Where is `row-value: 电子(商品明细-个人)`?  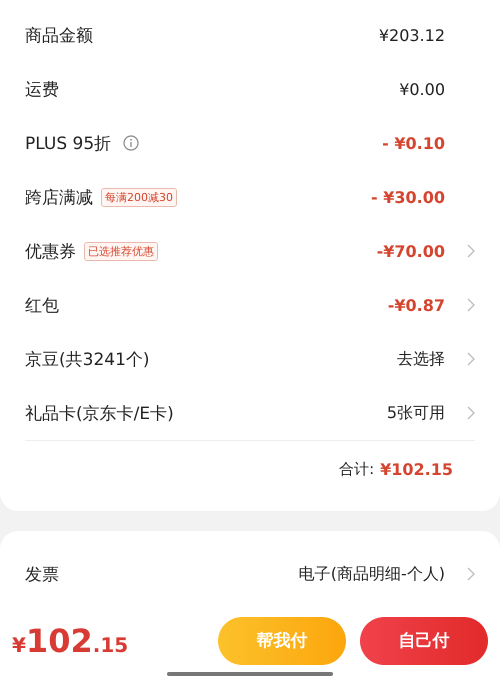
row-value: 电子(商品明细-个人) is located at coordinates (371, 574).